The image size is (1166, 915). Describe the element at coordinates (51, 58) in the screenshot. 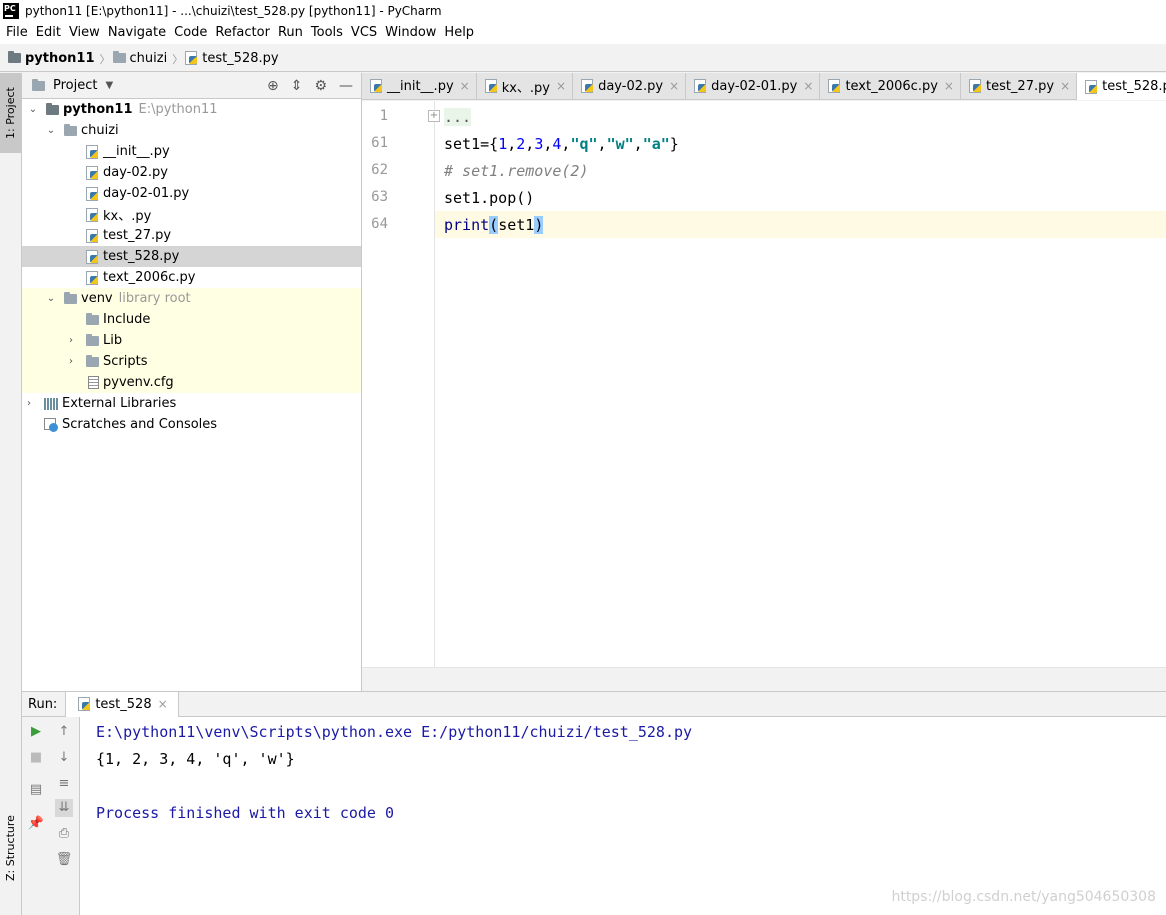

I see `breadcrumb-project: python11` at that location.